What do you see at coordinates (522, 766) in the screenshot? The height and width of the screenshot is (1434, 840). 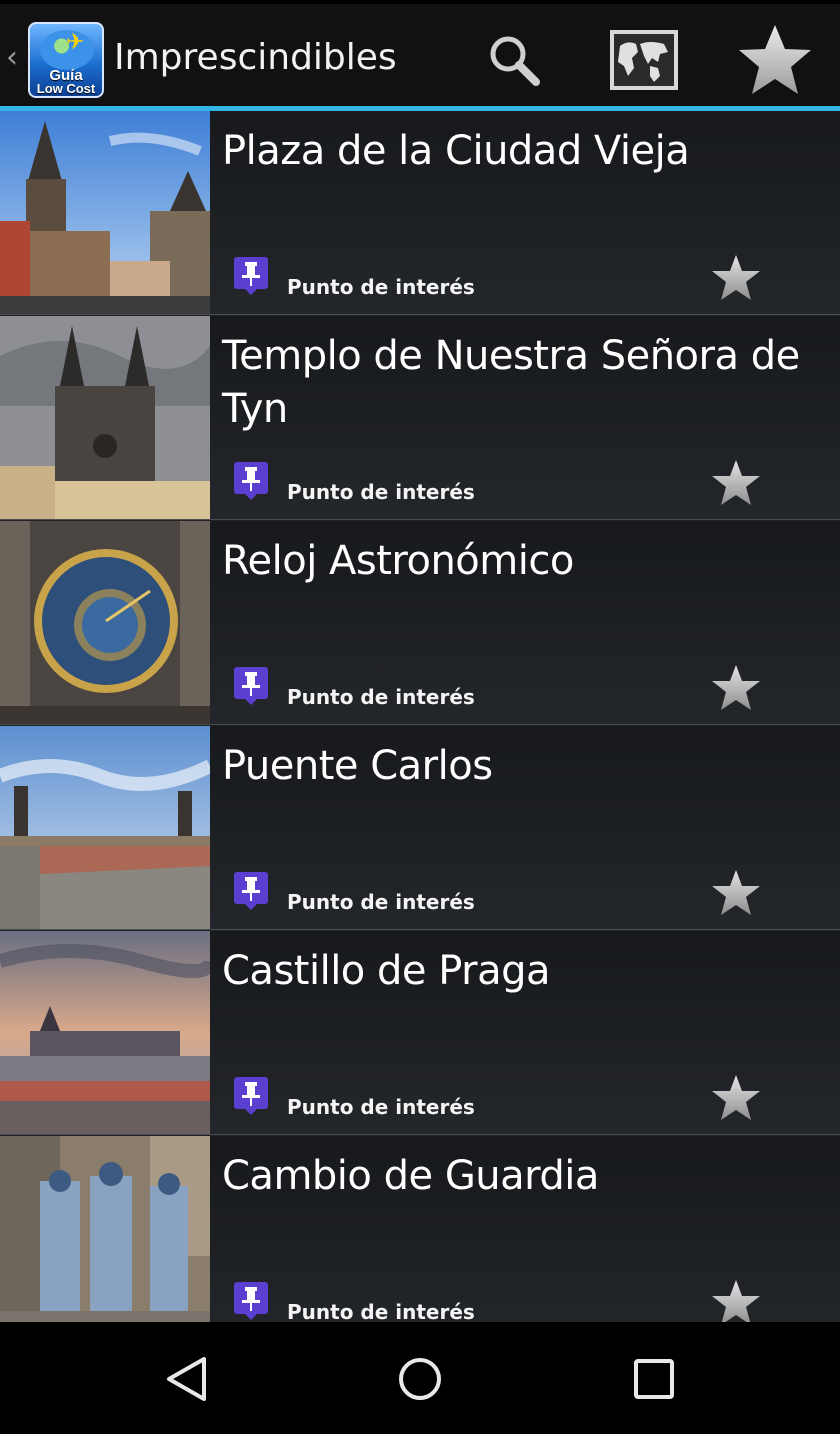 I see `item-title: Puente Carlos` at bounding box center [522, 766].